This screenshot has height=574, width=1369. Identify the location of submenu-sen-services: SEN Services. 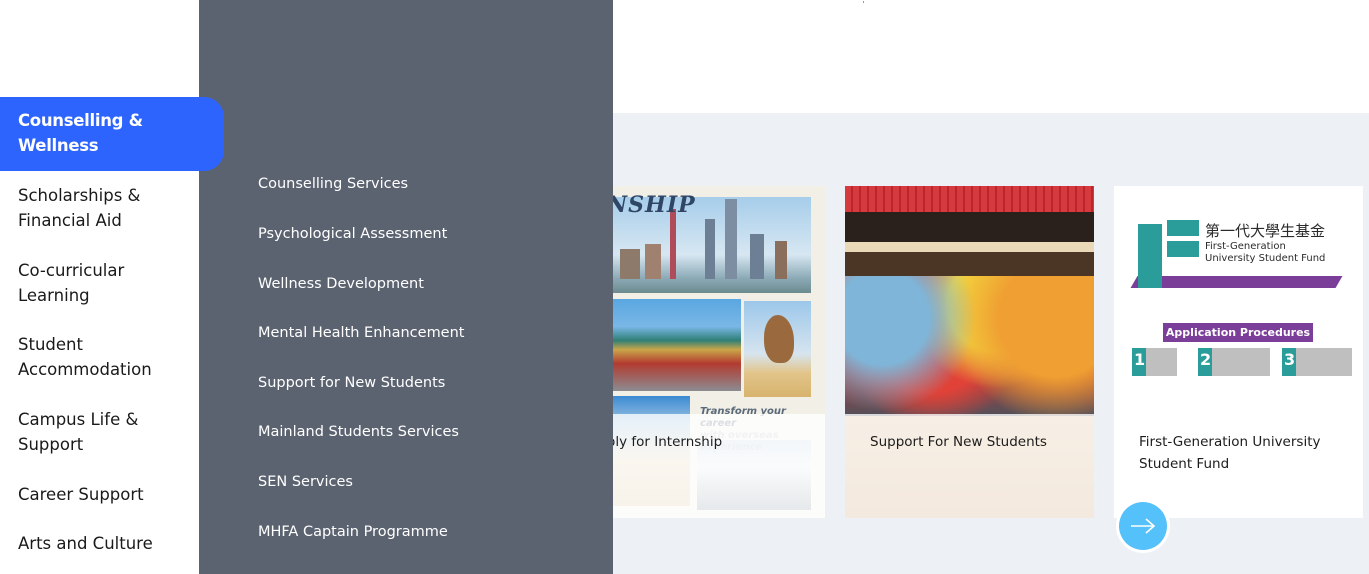
(305, 482).